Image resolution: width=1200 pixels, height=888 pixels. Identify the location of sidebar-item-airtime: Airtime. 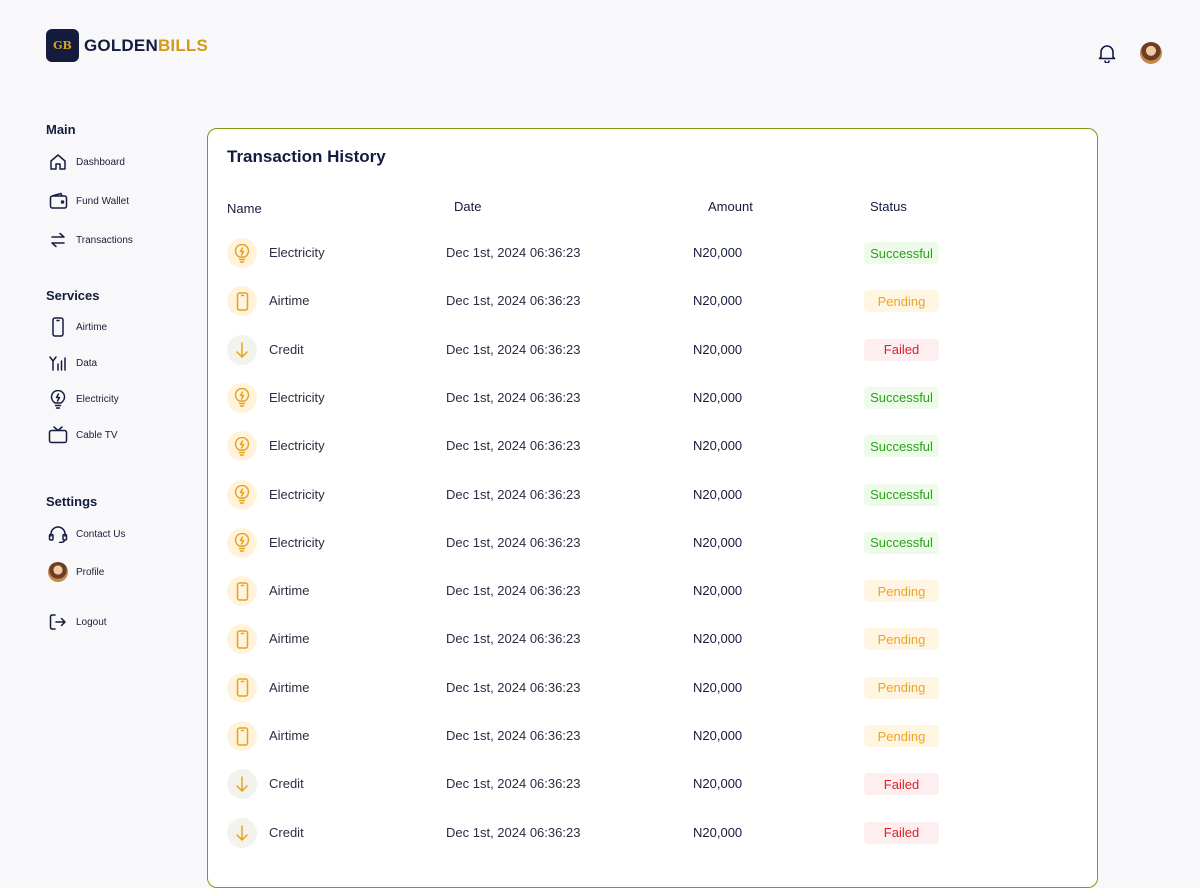
(77, 327).